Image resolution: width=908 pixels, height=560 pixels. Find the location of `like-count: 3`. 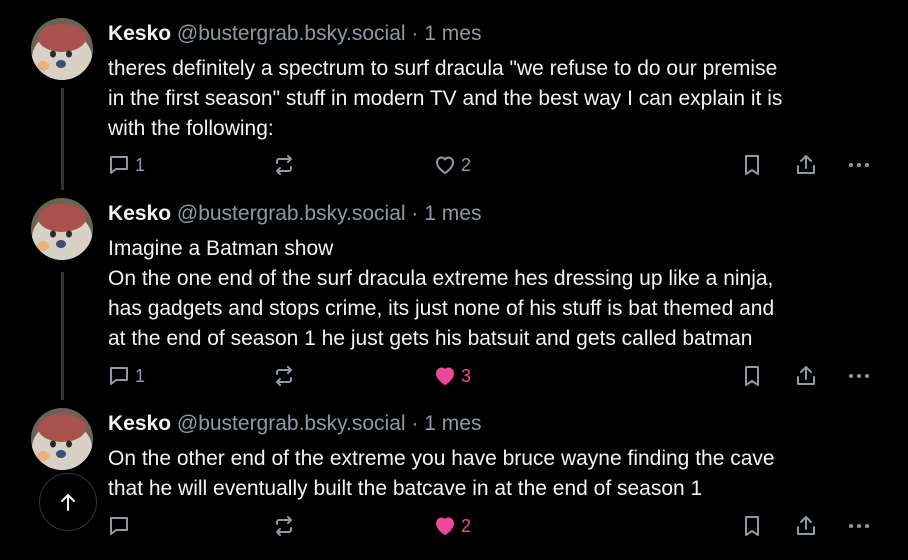

like-count: 3 is located at coordinates (466, 375).